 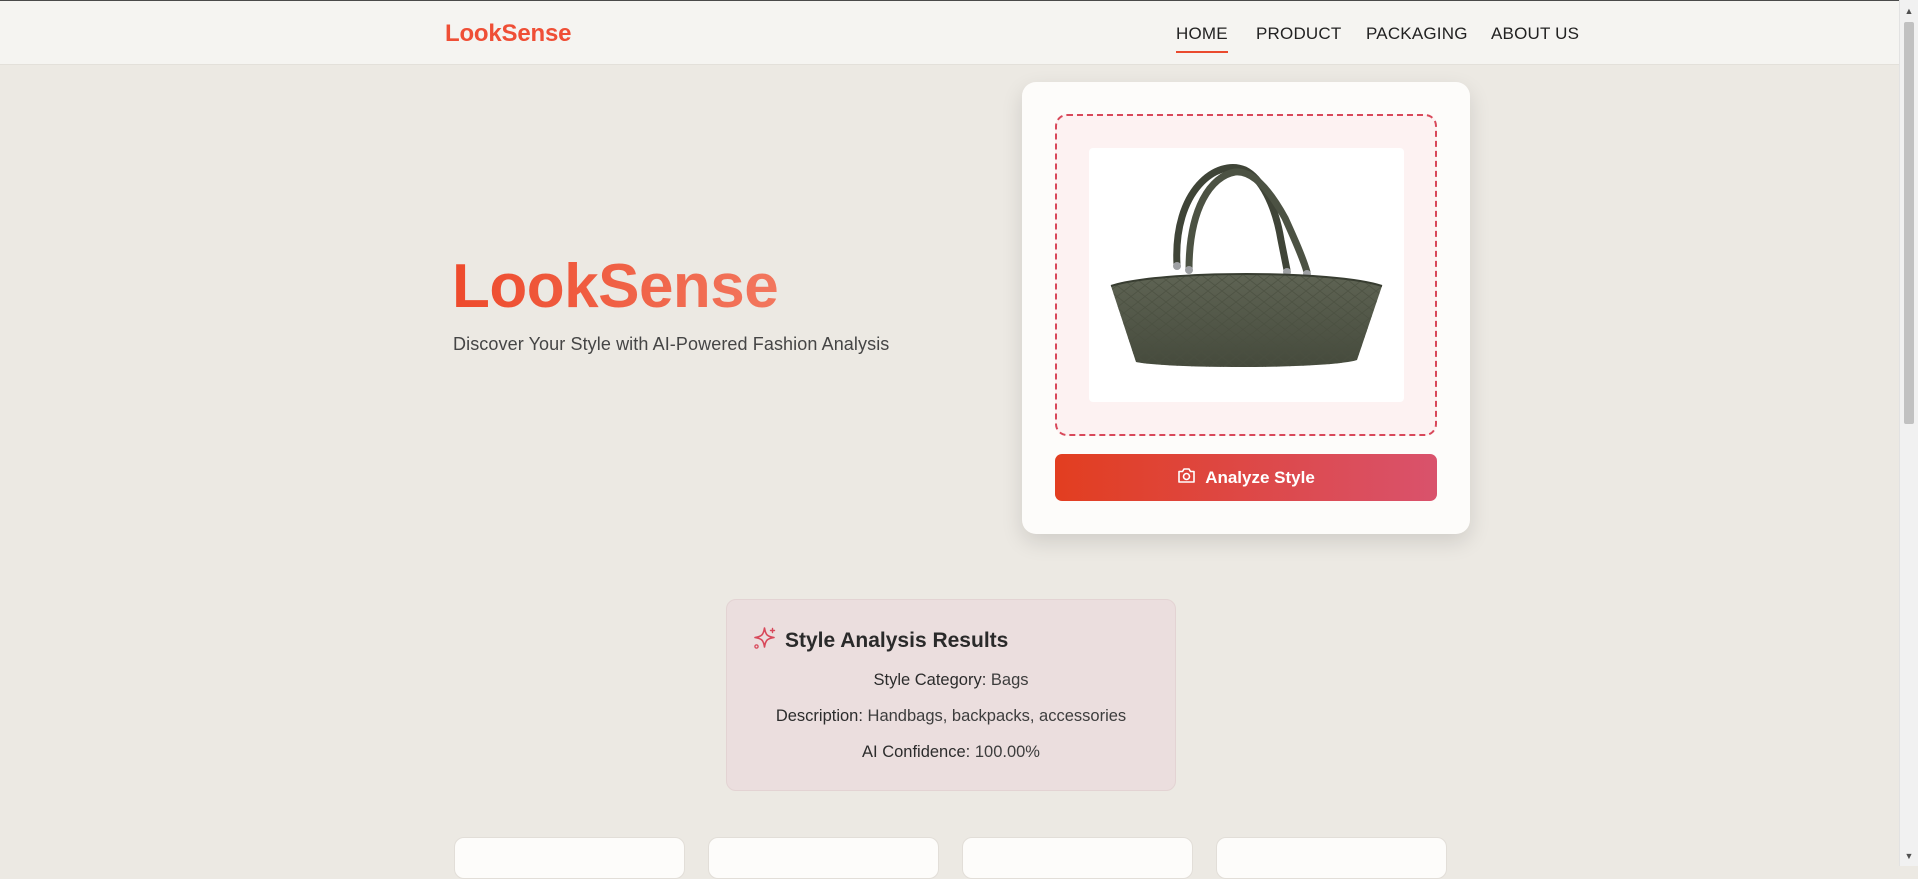 I want to click on image-dropzone, so click(x=1246, y=275).